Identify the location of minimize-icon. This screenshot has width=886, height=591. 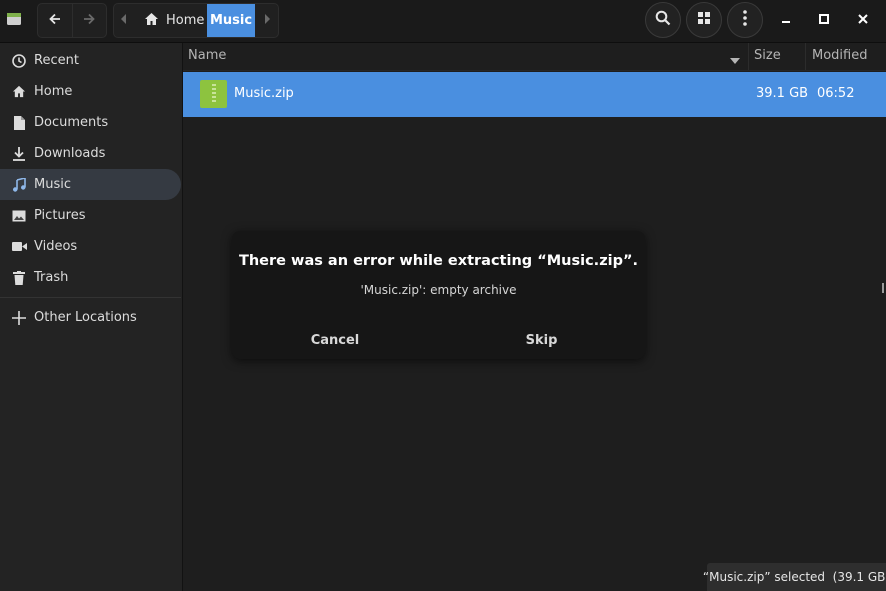
(786, 20).